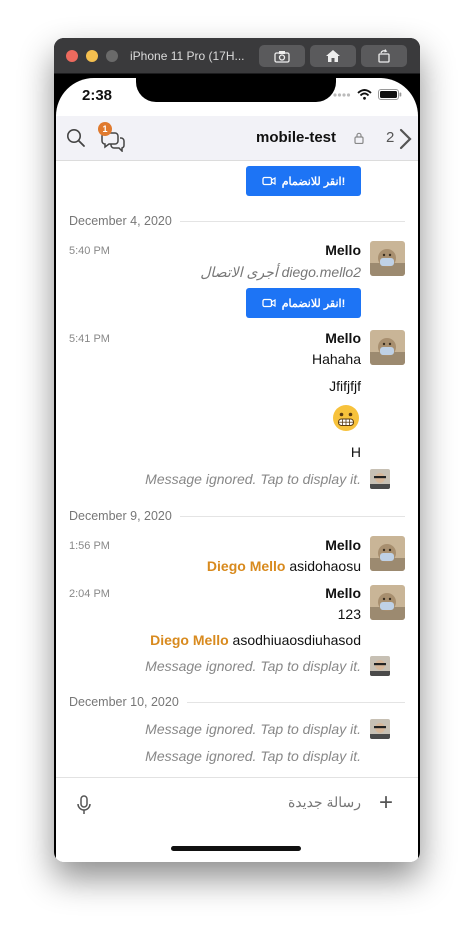 The width and height of the screenshot is (474, 935). Describe the element at coordinates (359, 140) in the screenshot. I see `lock-icon` at that location.